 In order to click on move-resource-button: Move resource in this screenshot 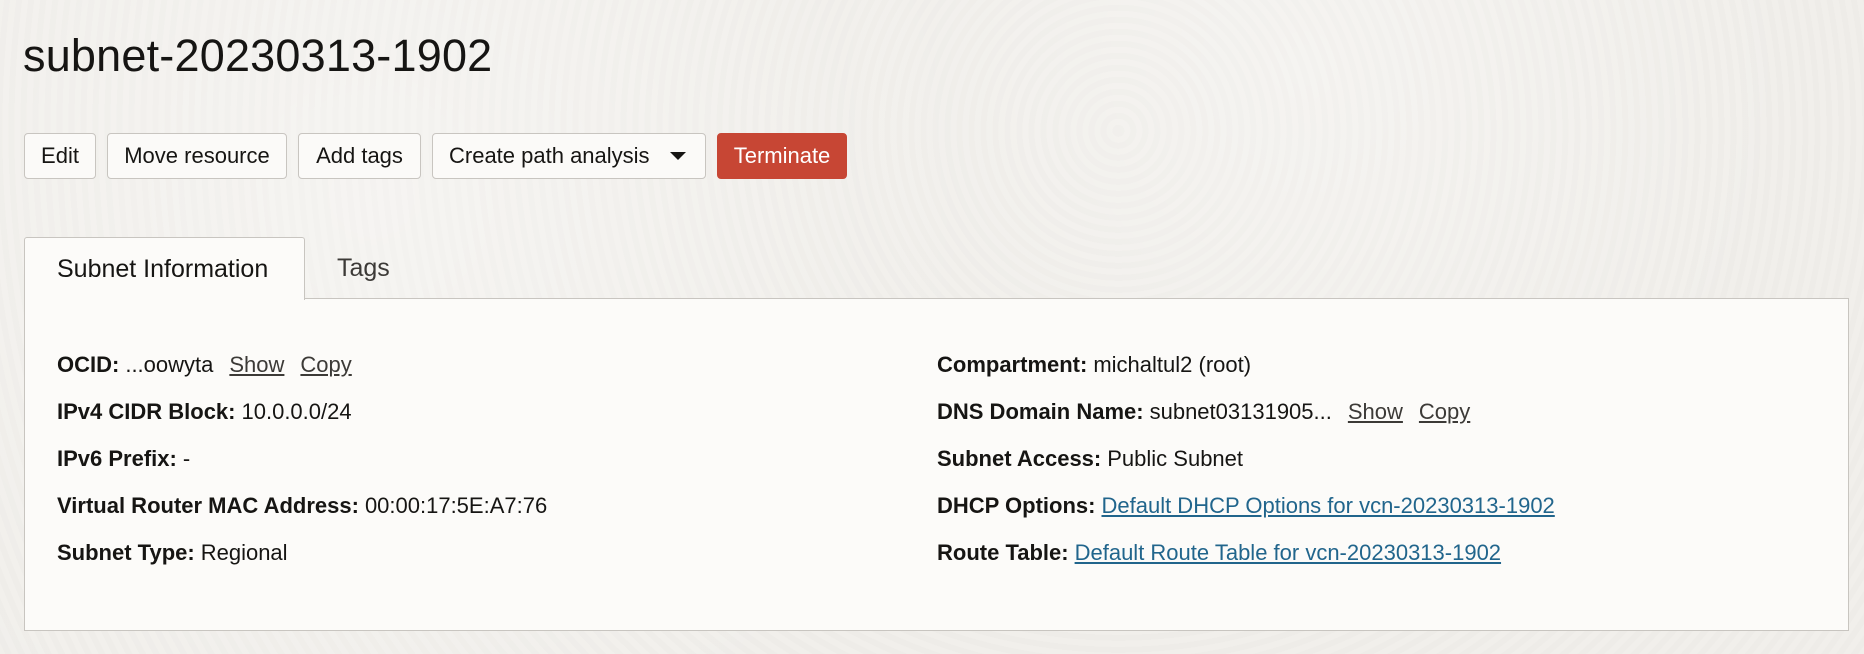, I will do `click(197, 156)`.